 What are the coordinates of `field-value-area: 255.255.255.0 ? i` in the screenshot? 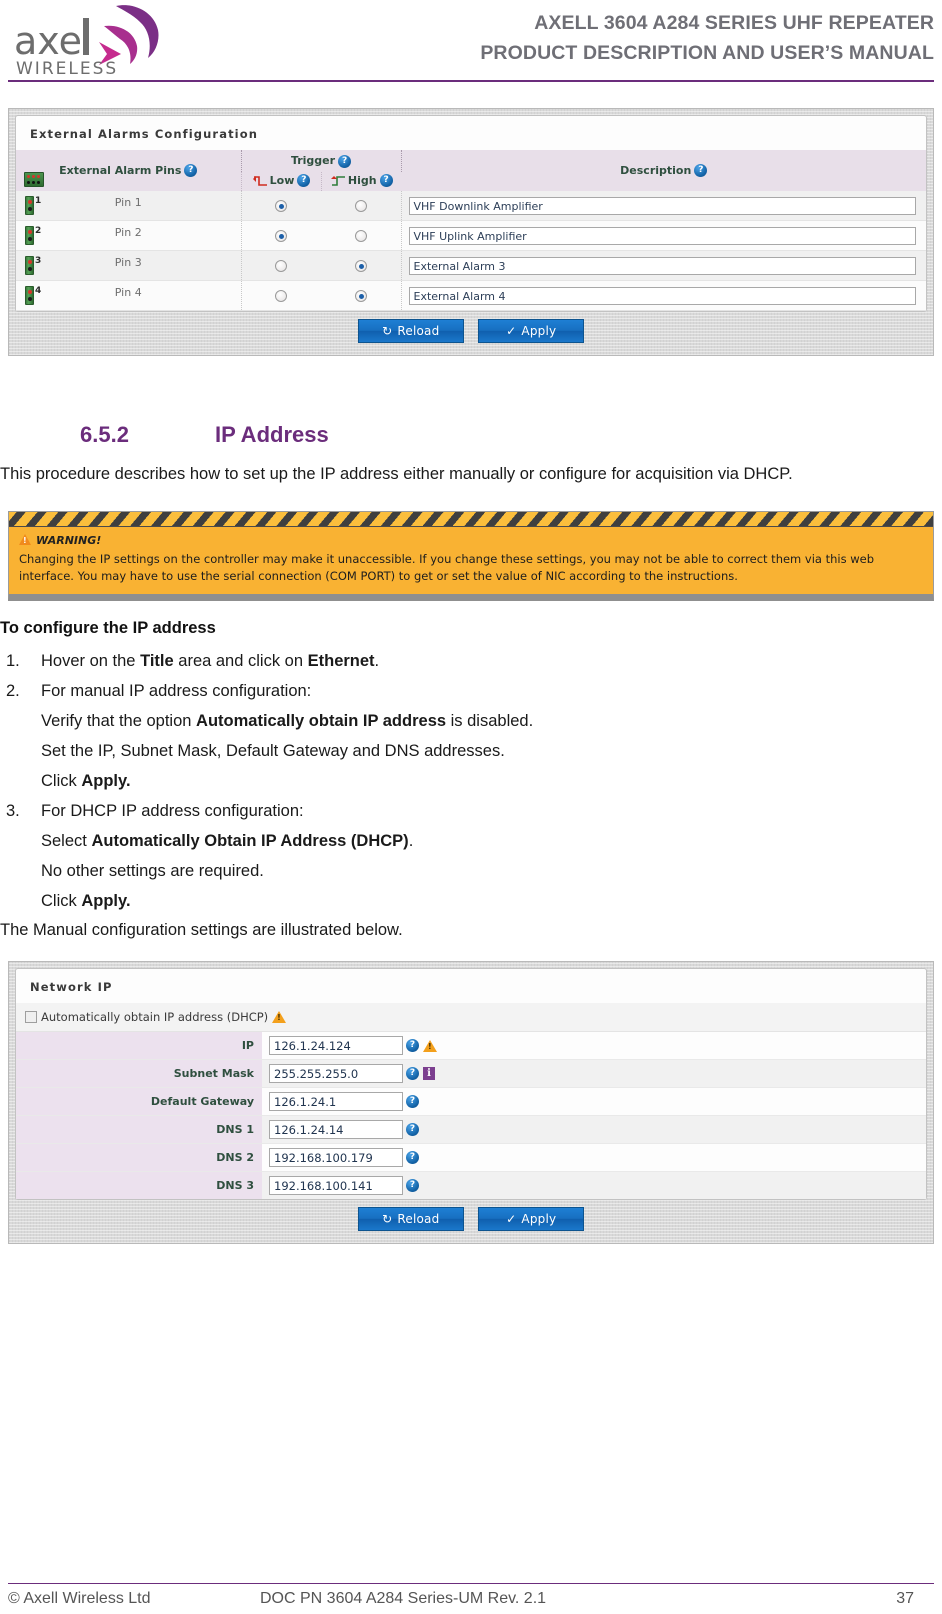 It's located at (594, 1073).